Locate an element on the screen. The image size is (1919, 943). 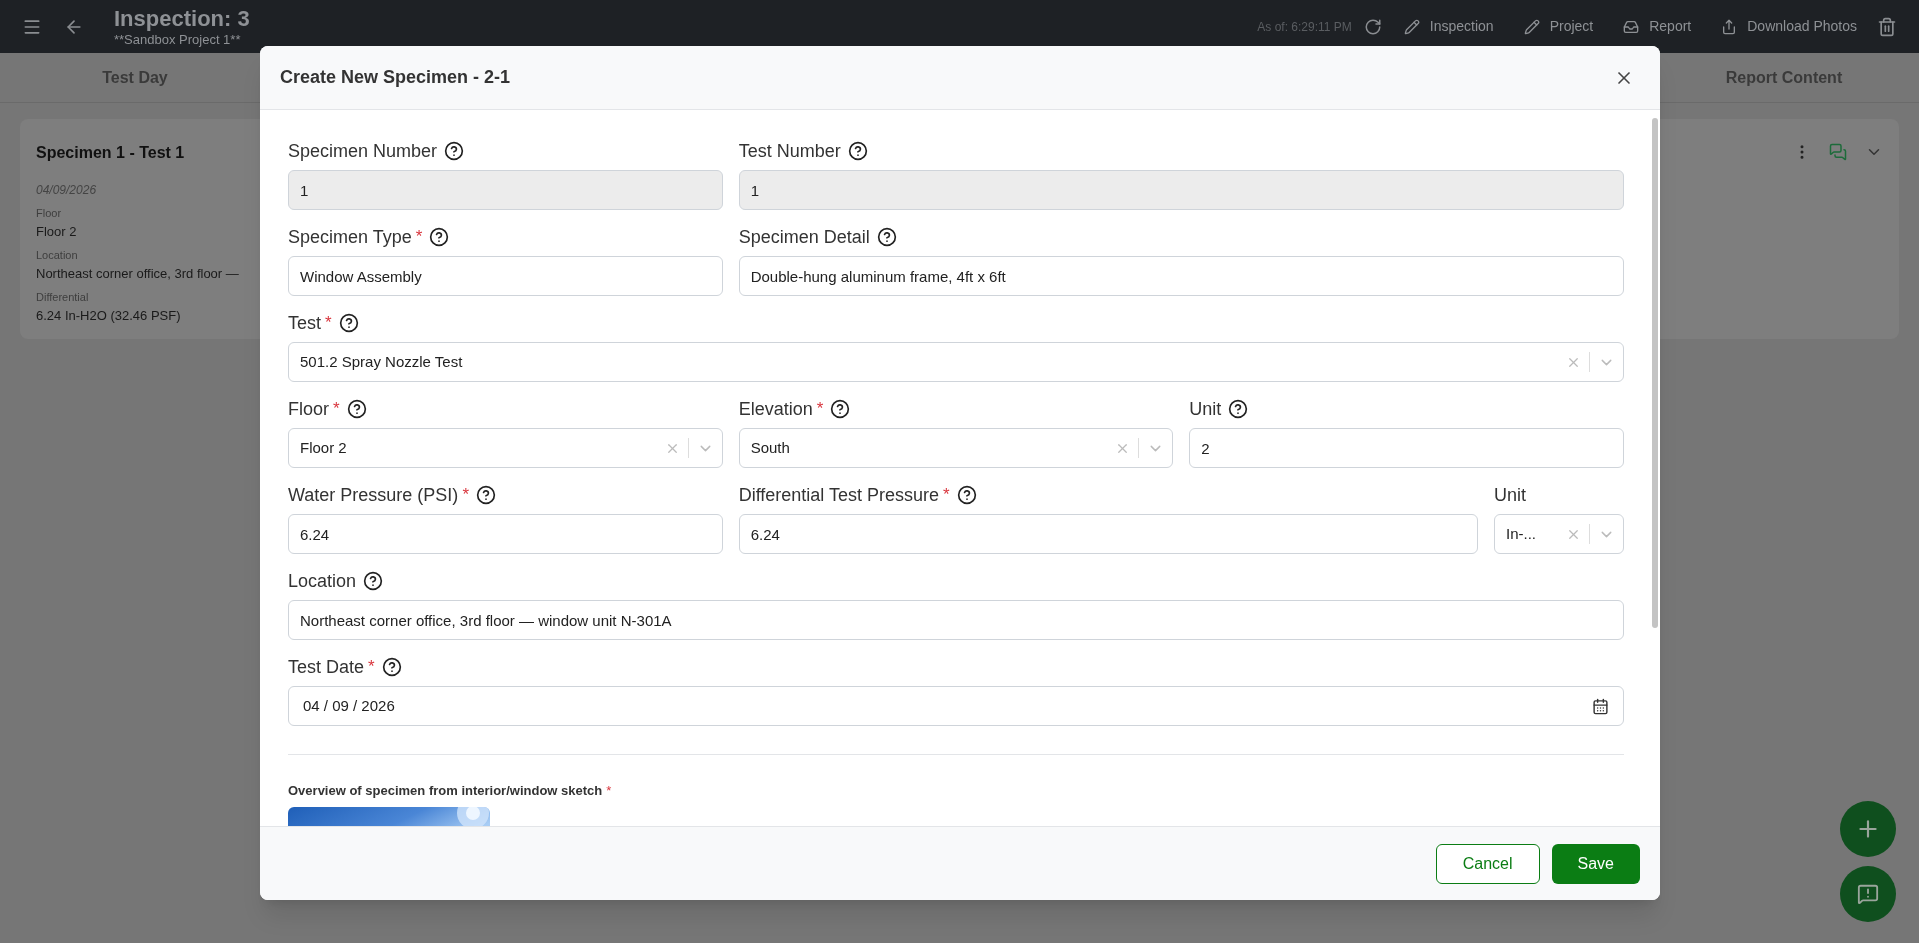
card-date: 04/09/2026 is located at coordinates (67, 190).